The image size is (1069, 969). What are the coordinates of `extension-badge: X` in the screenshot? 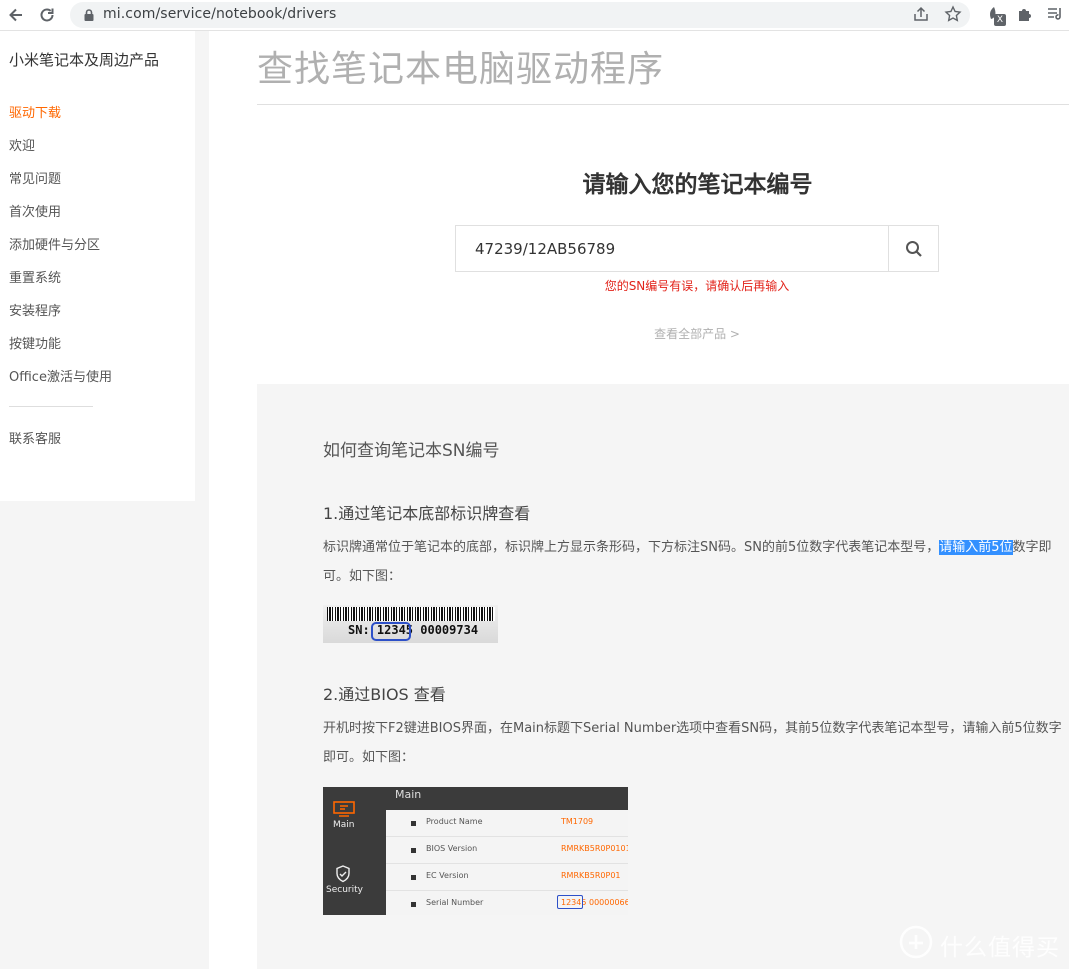 It's located at (1000, 20).